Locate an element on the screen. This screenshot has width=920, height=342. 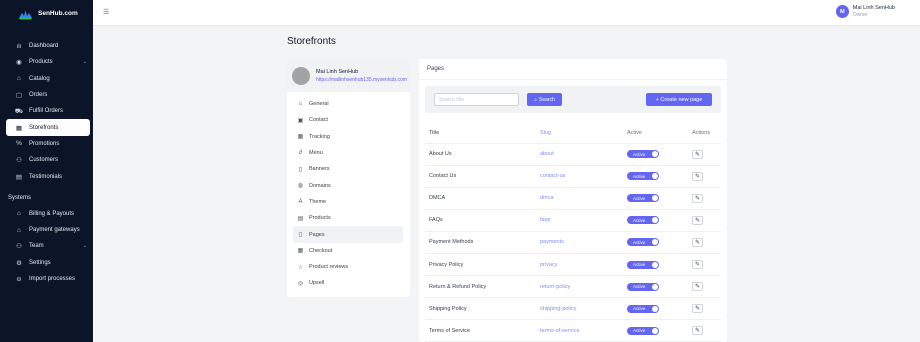
store-name: Mai Linh SenHub is located at coordinates (337, 71).